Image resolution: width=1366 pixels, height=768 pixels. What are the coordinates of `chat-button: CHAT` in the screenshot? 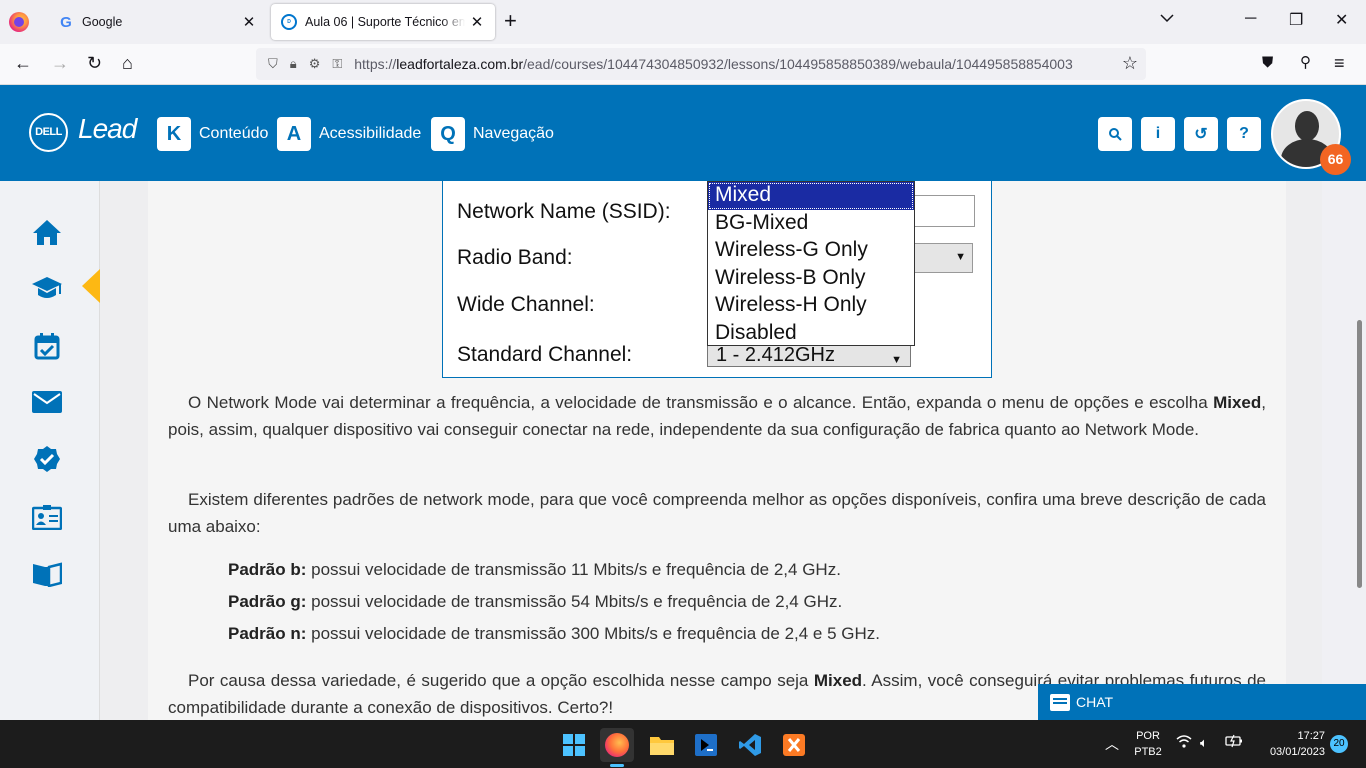 It's located at (1202, 702).